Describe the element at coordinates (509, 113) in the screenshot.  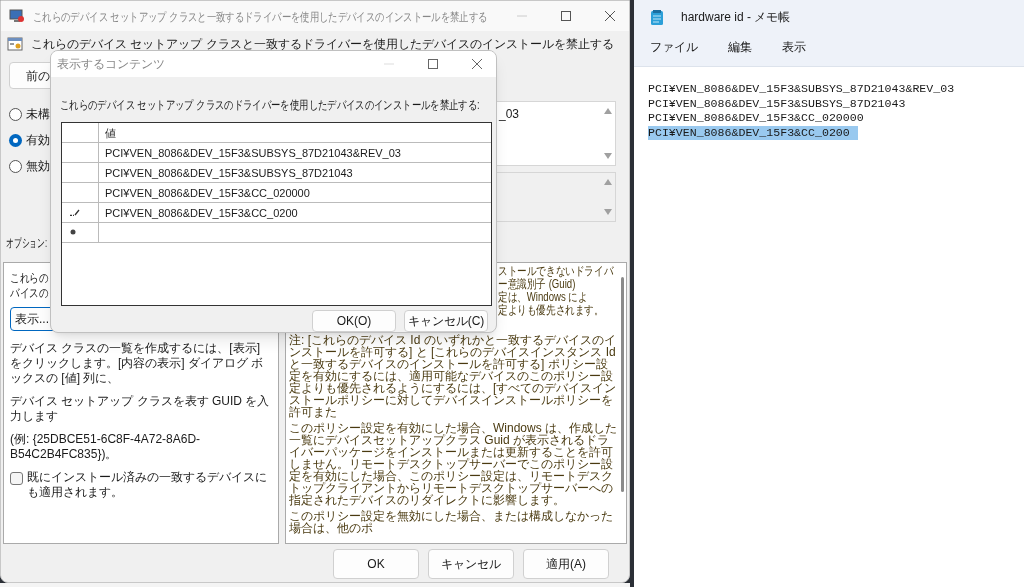
I see `comment-text: _03` at that location.